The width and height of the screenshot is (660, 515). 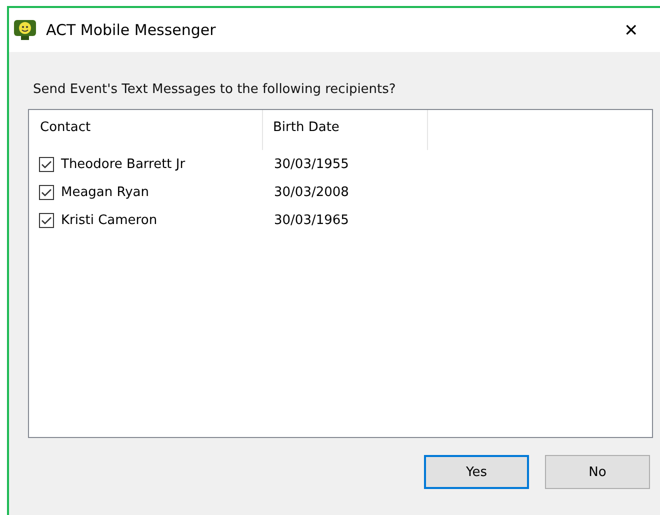 What do you see at coordinates (476, 472) in the screenshot?
I see `dialog-button: Yes` at bounding box center [476, 472].